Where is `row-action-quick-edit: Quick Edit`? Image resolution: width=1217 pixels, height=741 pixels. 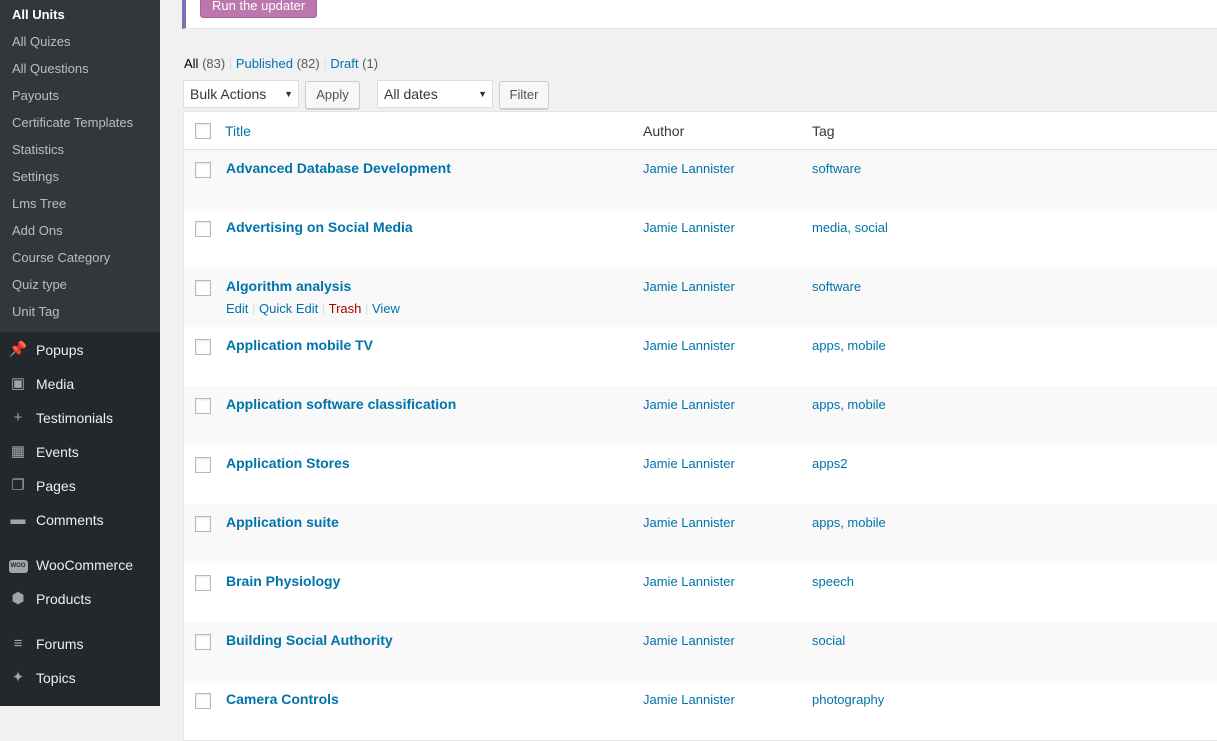 row-action-quick-edit: Quick Edit is located at coordinates (288, 308).